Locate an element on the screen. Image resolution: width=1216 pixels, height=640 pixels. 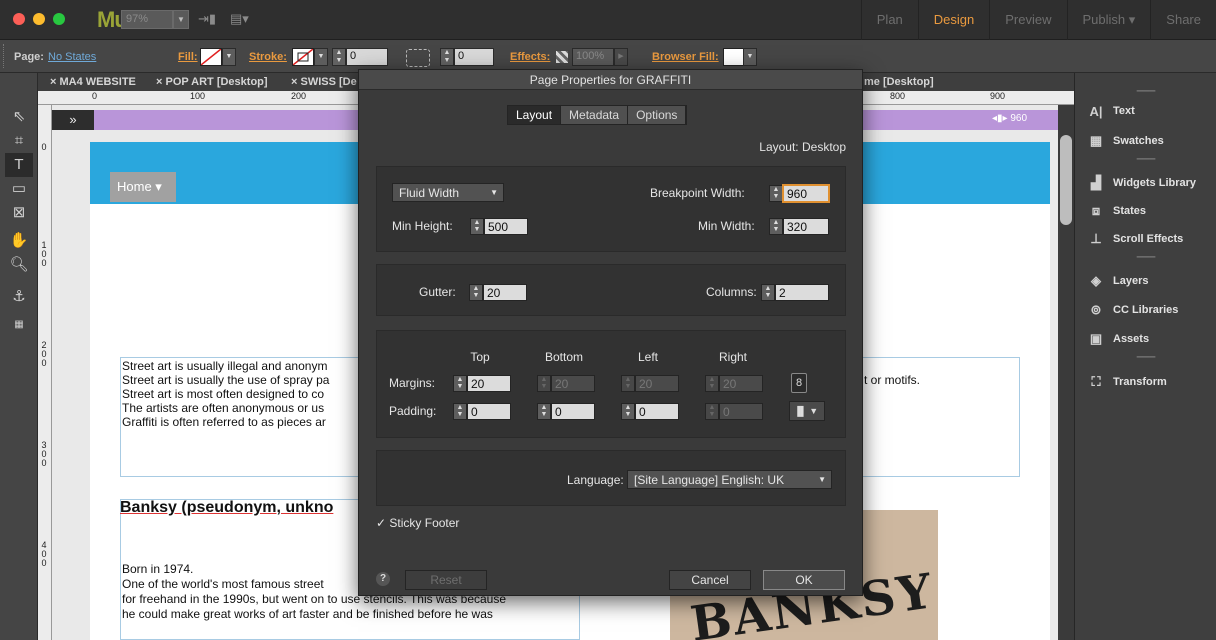
padding-left-input: 0 is located at coordinates (657, 411).